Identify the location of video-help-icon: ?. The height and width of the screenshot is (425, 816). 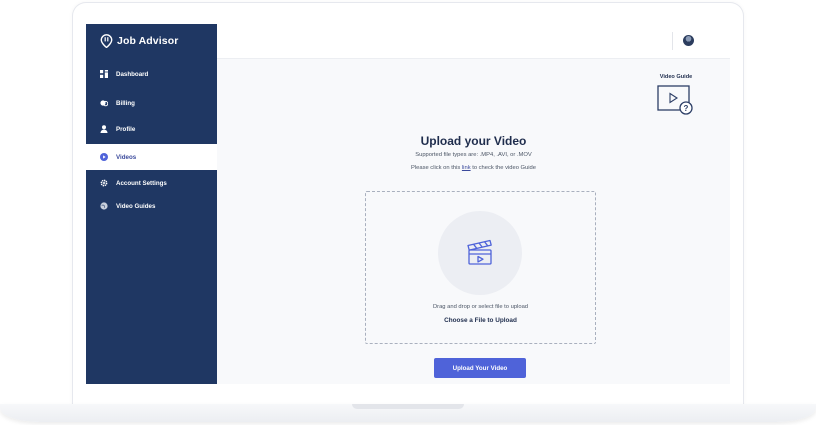
(675, 100).